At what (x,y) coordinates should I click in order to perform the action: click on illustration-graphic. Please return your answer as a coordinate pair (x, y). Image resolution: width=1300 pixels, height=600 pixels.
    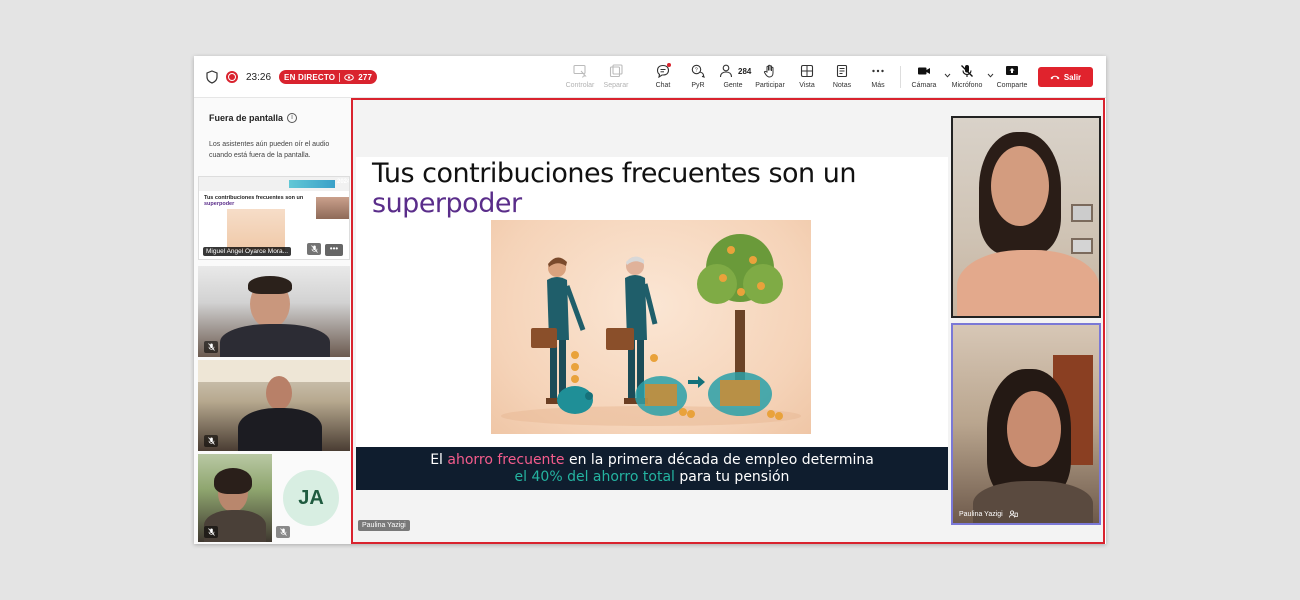
    Looking at the image, I should click on (651, 330).